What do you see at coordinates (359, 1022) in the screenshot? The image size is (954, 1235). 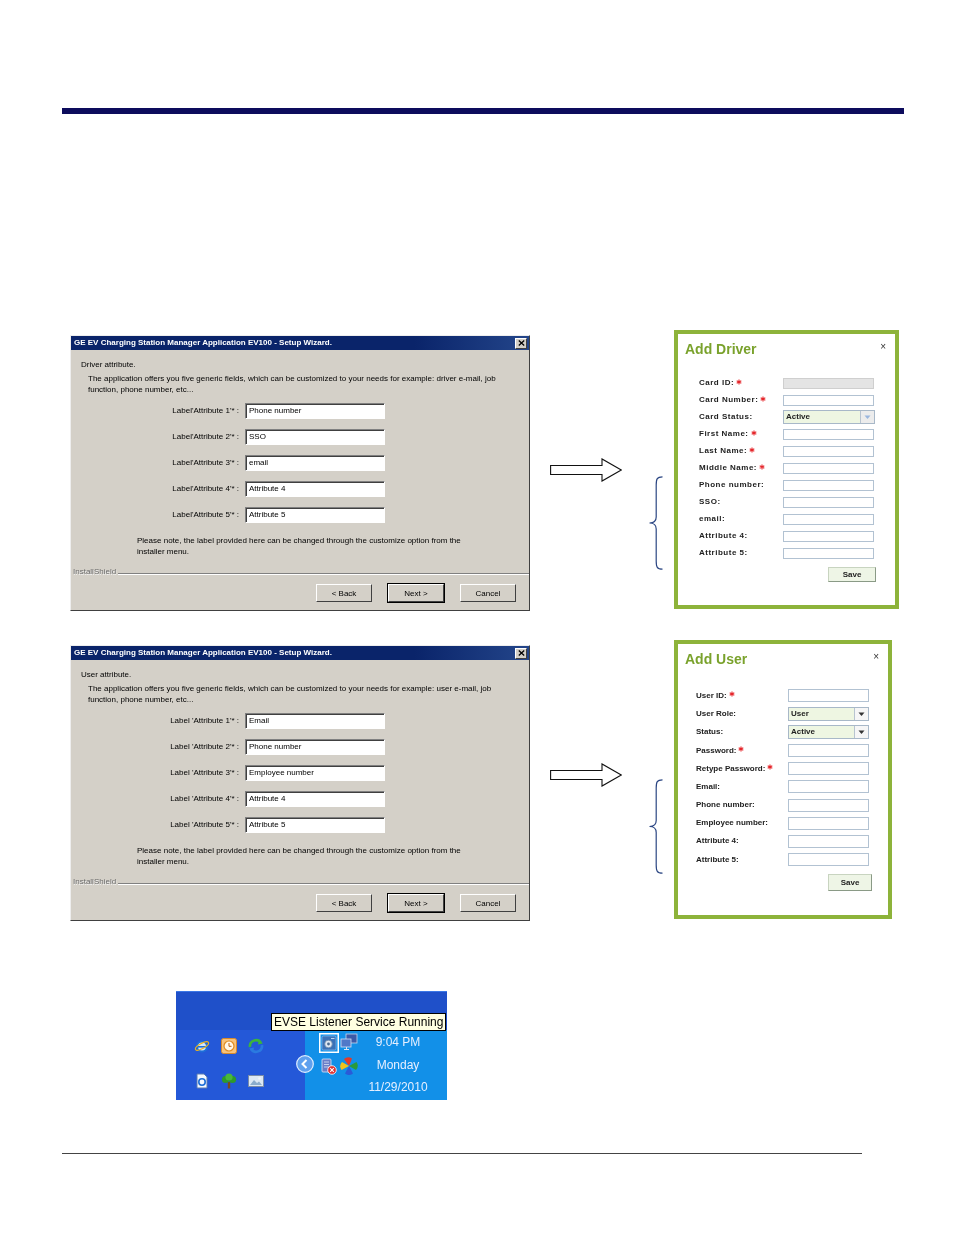 I see `tooltip: EVSE Listener Service Running` at bounding box center [359, 1022].